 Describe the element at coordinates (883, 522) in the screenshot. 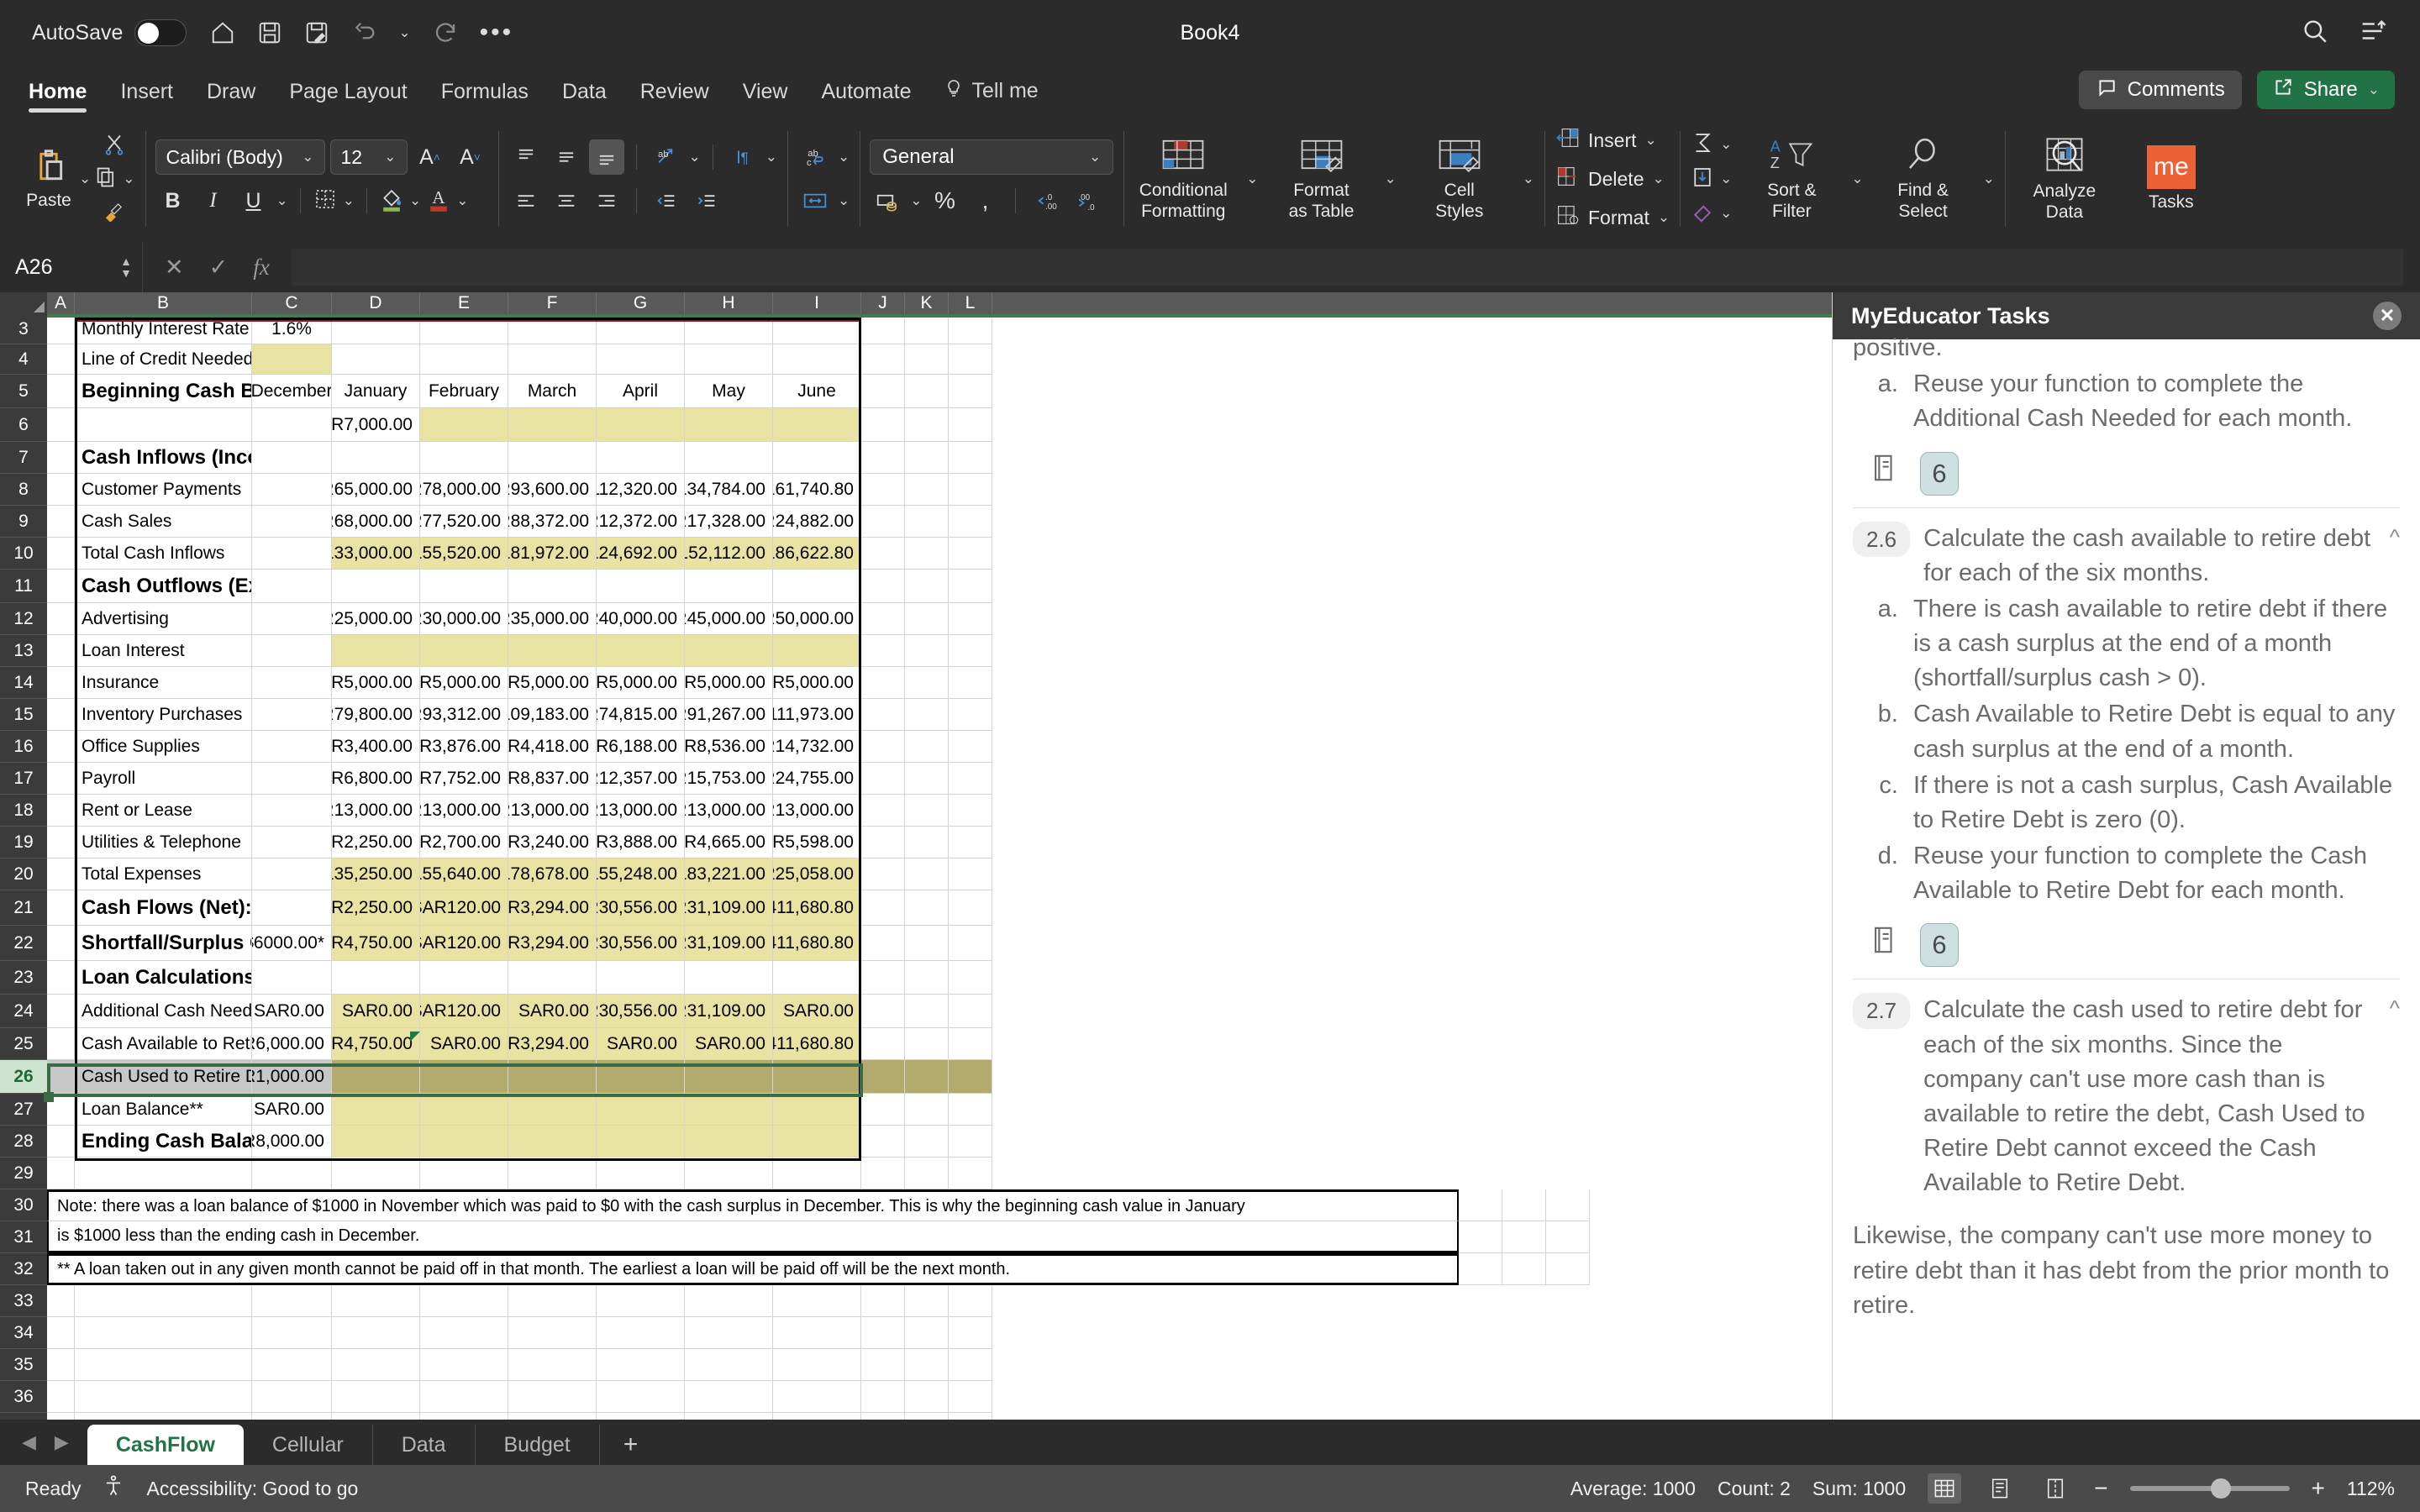

I see `cell-J9` at that location.